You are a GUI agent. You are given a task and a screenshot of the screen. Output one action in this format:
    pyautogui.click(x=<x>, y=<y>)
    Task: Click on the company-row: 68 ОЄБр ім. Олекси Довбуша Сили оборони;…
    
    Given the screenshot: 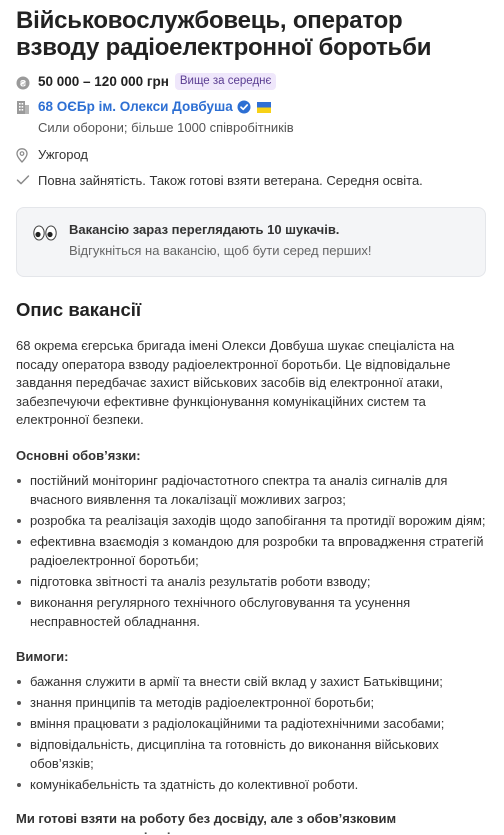 What is the action you would take?
    pyautogui.click(x=251, y=117)
    